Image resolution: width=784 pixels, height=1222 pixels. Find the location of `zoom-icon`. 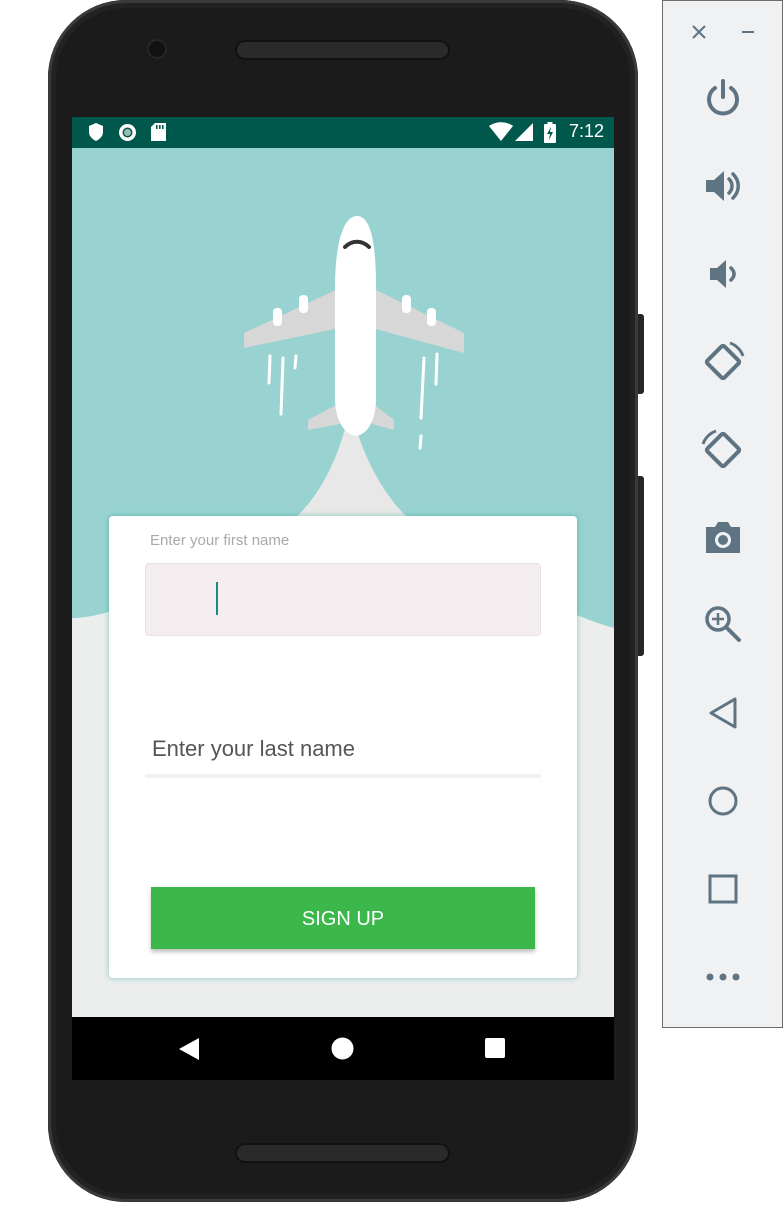

zoom-icon is located at coordinates (722, 624).